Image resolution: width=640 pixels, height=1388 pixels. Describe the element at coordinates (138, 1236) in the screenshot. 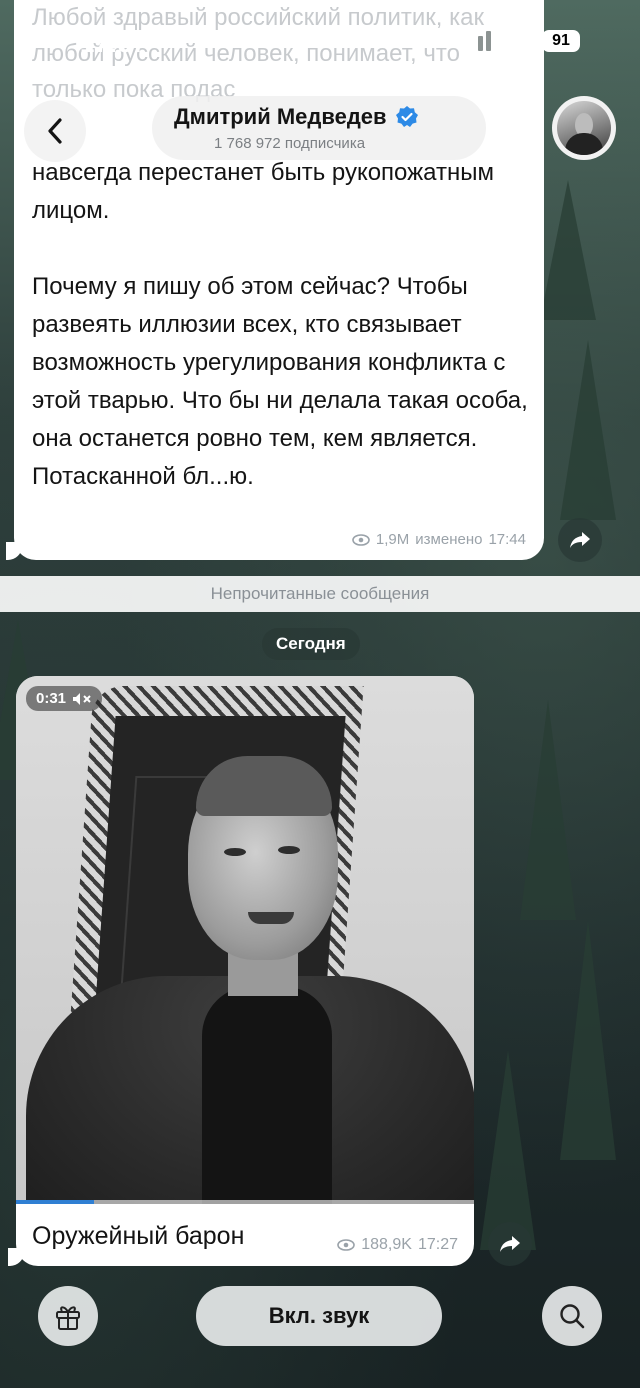

I see `video-caption: Оружейный барон` at that location.